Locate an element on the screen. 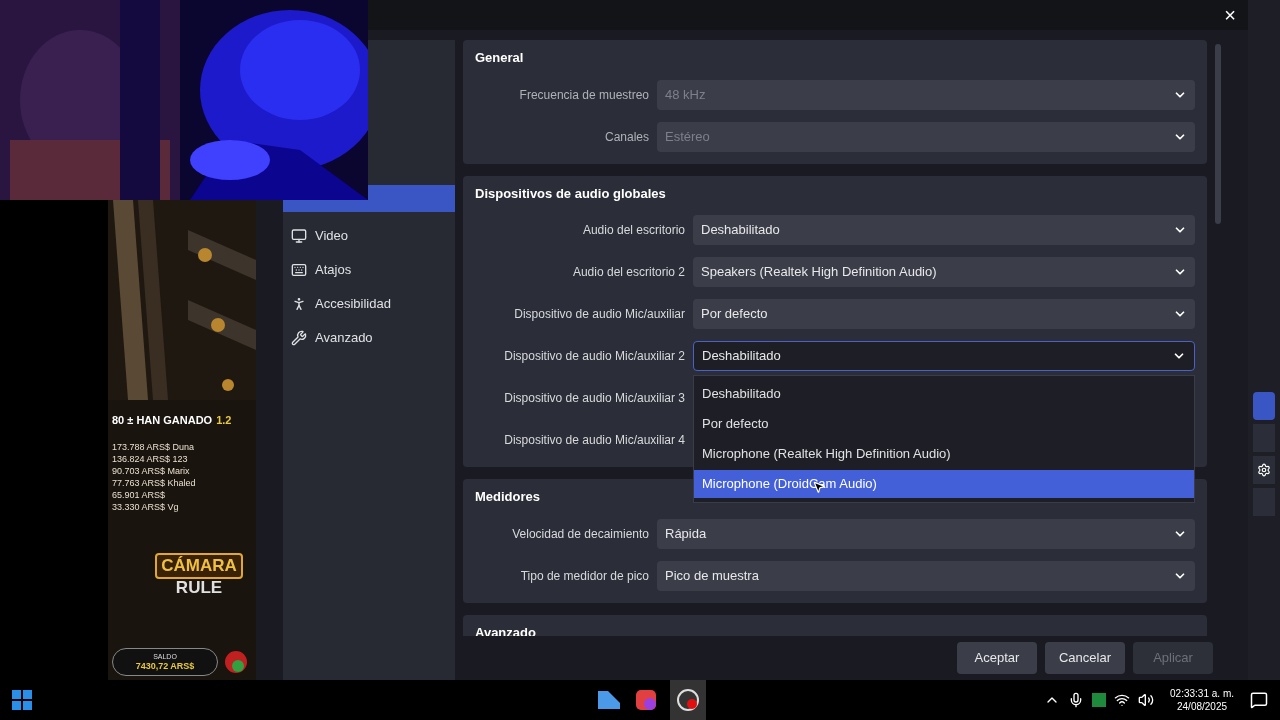 This screenshot has height=720, width=1280. windows-logo-icon is located at coordinates (22, 700).